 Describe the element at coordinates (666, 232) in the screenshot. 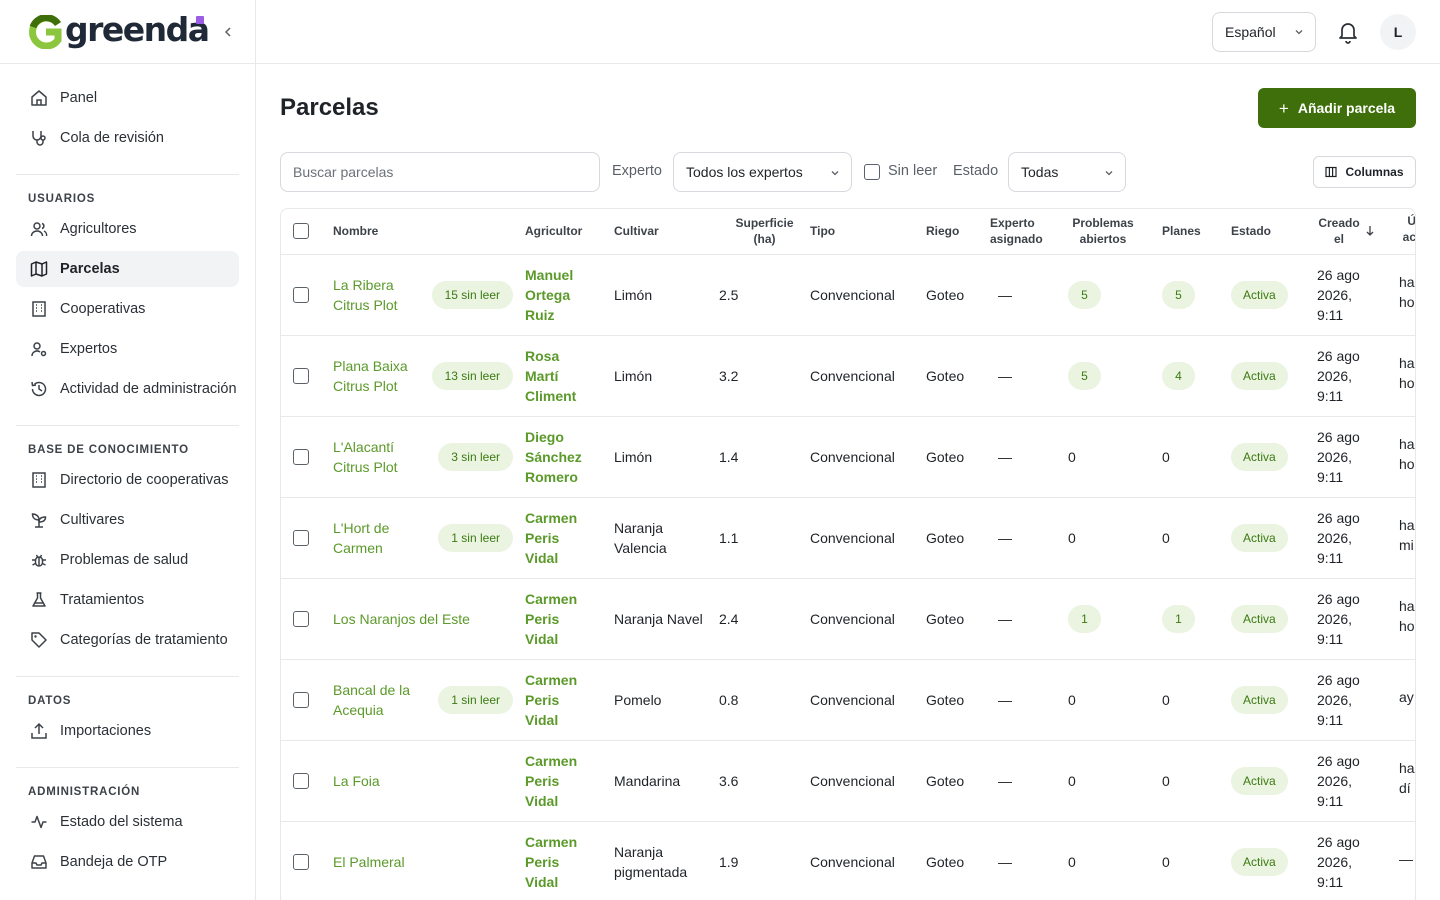

I see `header-cultivar: Cultivar` at that location.